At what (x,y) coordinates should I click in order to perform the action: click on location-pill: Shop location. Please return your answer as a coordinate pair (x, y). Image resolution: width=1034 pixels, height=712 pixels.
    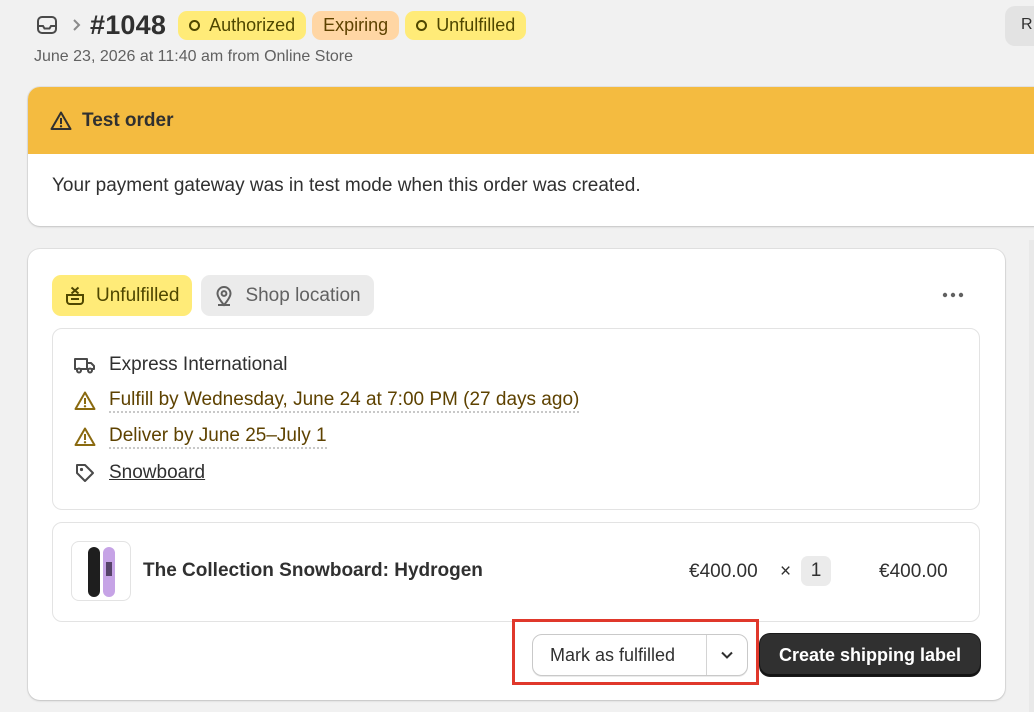
    Looking at the image, I should click on (287, 295).